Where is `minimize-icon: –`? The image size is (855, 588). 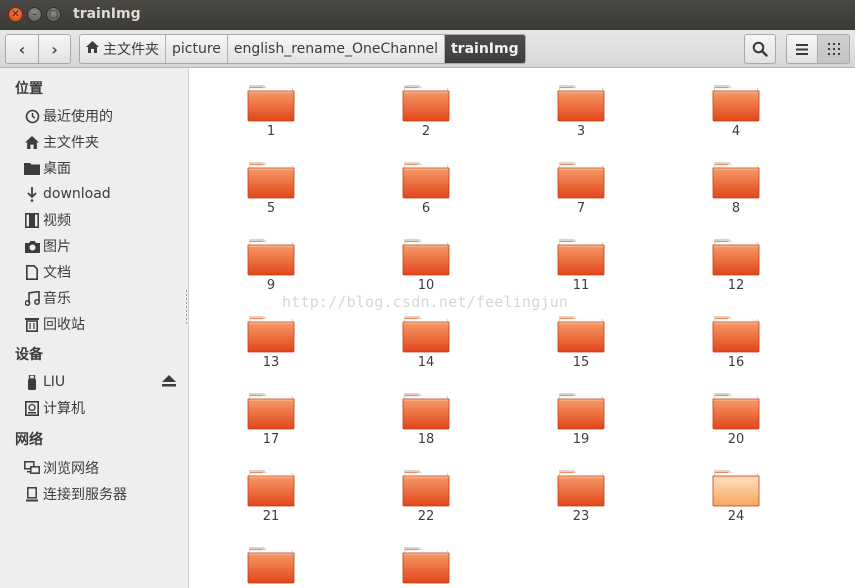 minimize-icon: – is located at coordinates (34, 14).